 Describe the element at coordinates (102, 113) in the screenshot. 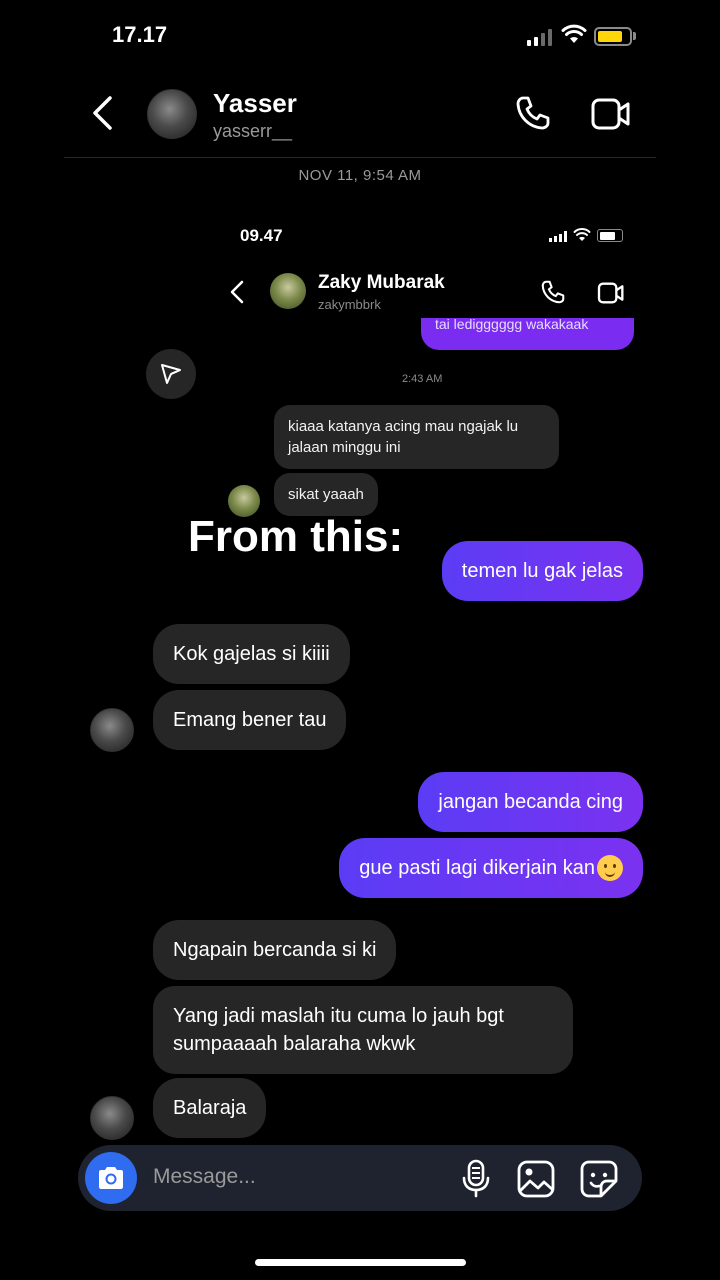

I see `back-icon` at that location.